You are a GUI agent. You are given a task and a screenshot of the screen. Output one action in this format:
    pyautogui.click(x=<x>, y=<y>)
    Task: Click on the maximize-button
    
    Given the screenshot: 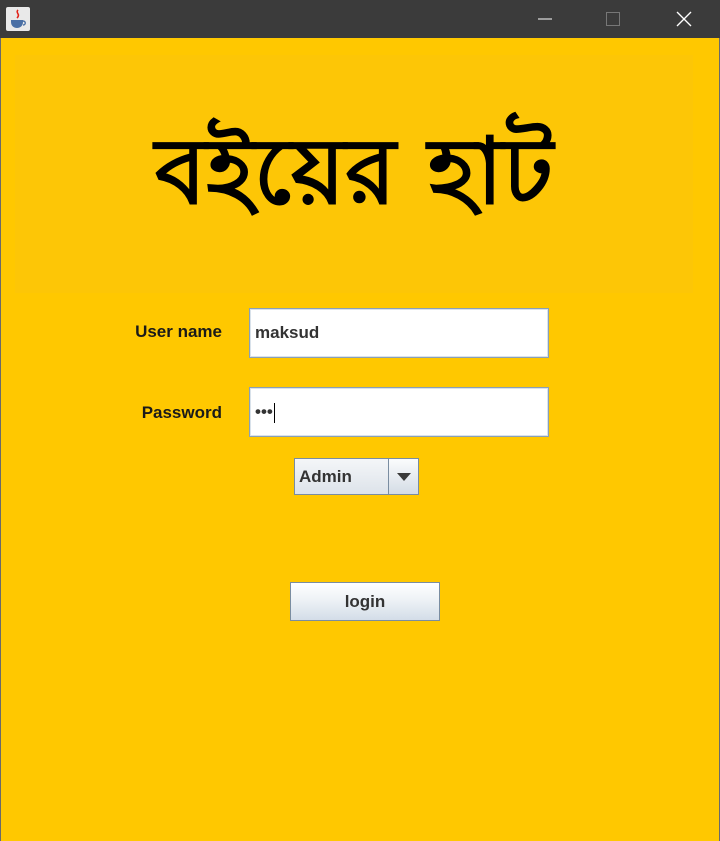 What is the action you would take?
    pyautogui.click(x=613, y=19)
    